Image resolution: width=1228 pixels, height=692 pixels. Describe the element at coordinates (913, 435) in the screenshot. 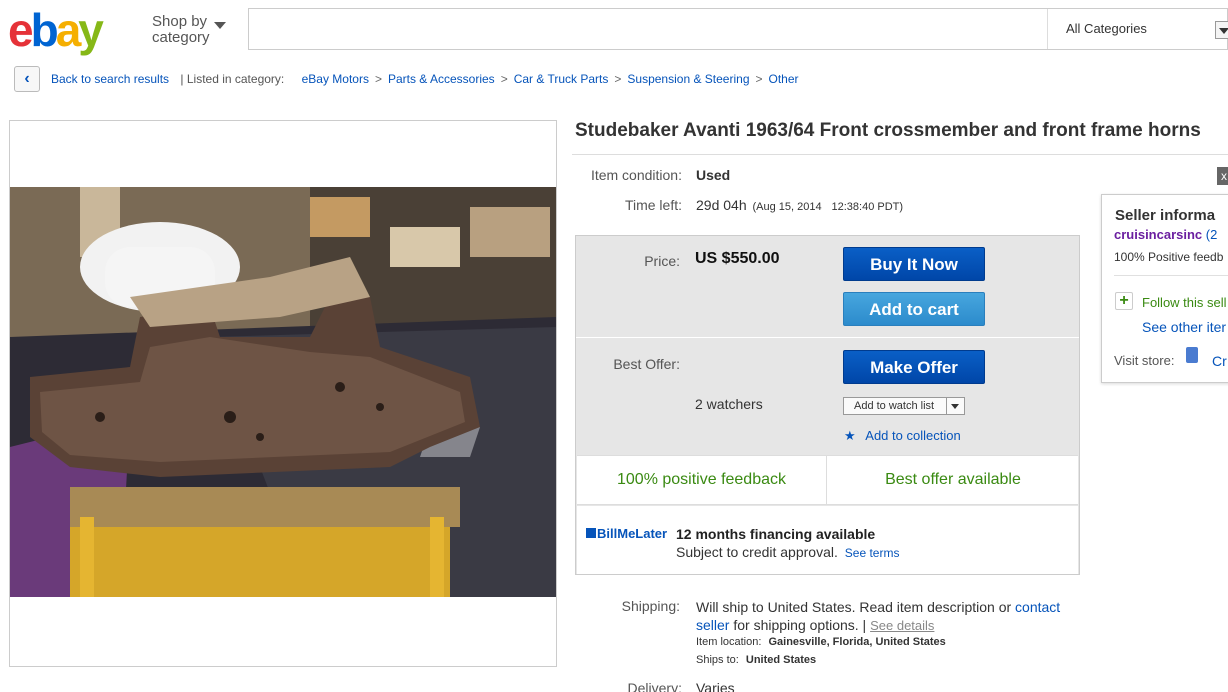

I see `add-to-collection-label: Add to collection` at that location.